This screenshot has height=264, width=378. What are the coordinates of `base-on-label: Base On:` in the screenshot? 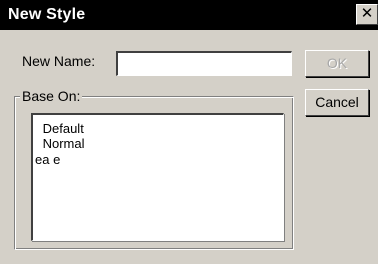 It's located at (51, 96).